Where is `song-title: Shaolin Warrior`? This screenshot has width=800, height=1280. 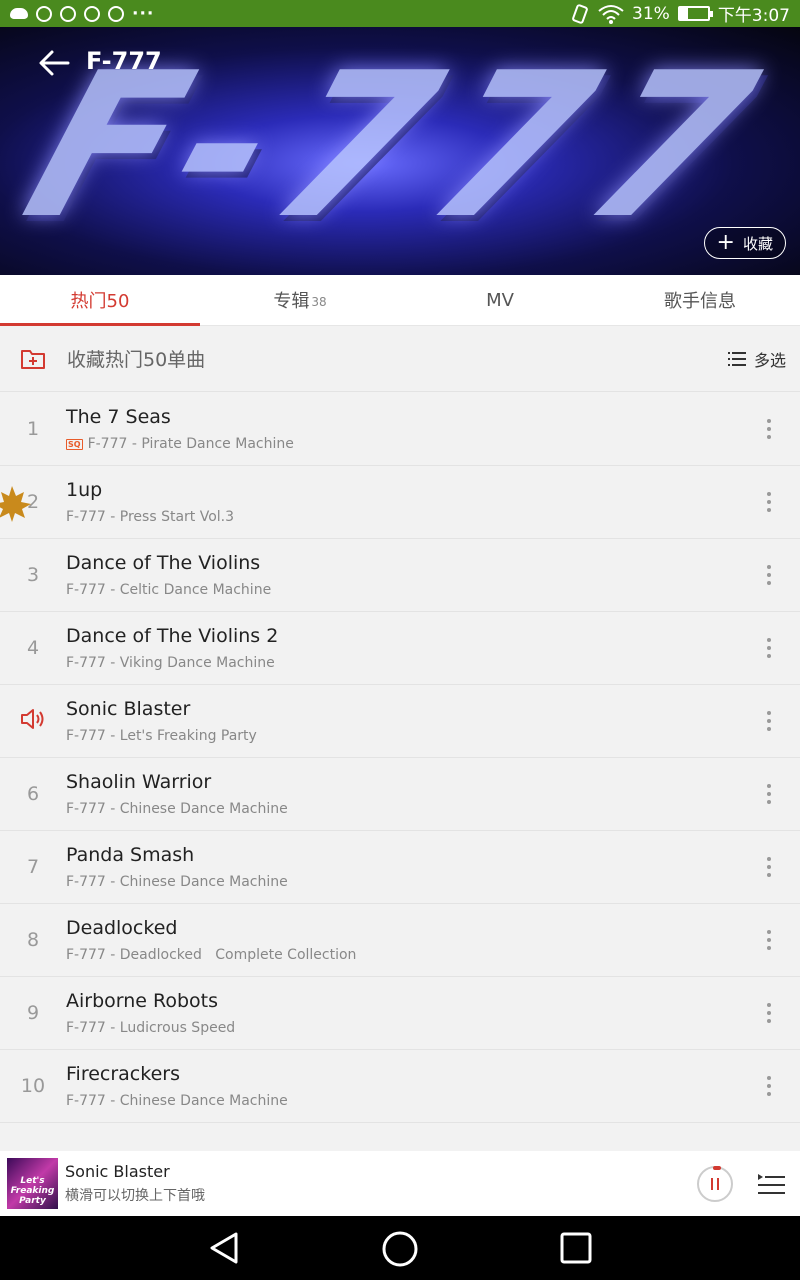 song-title: Shaolin Warrior is located at coordinates (139, 782).